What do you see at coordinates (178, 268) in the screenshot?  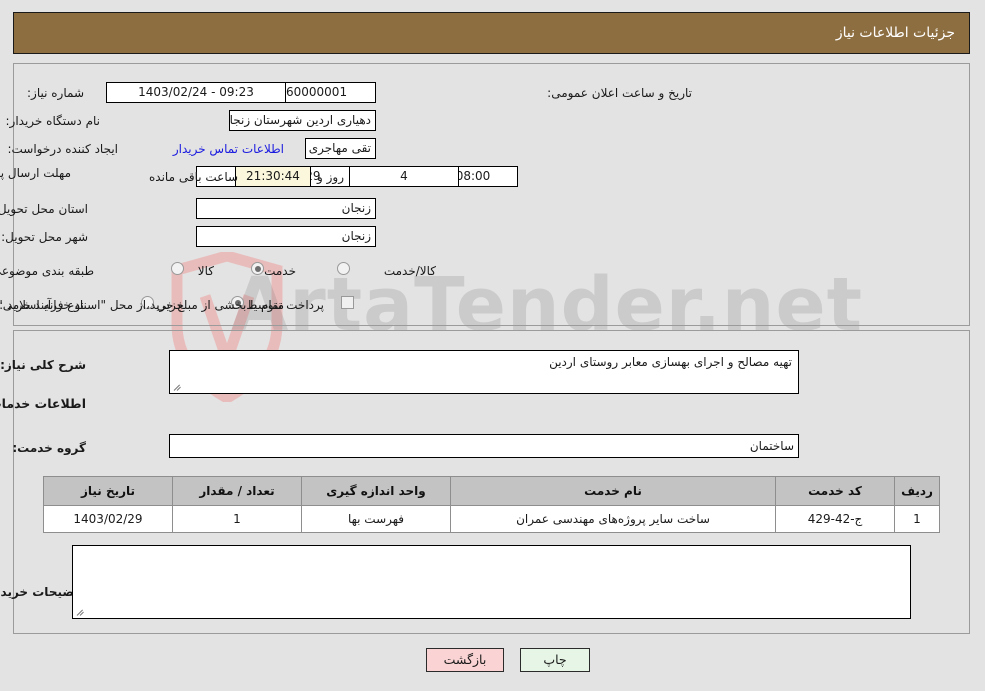 I see `category-radio-kala` at bounding box center [178, 268].